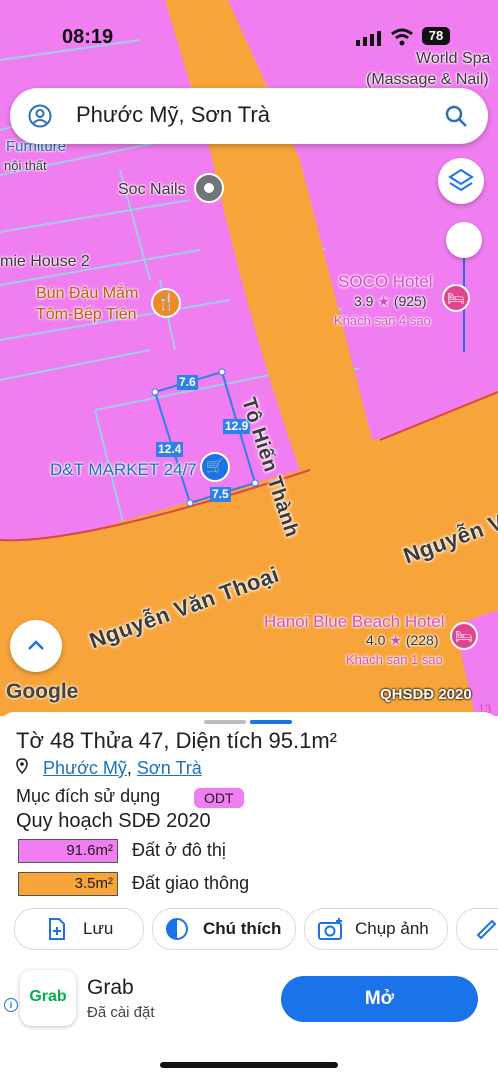  What do you see at coordinates (220, 494) in the screenshot?
I see `dimension-bottom: 7.5` at bounding box center [220, 494].